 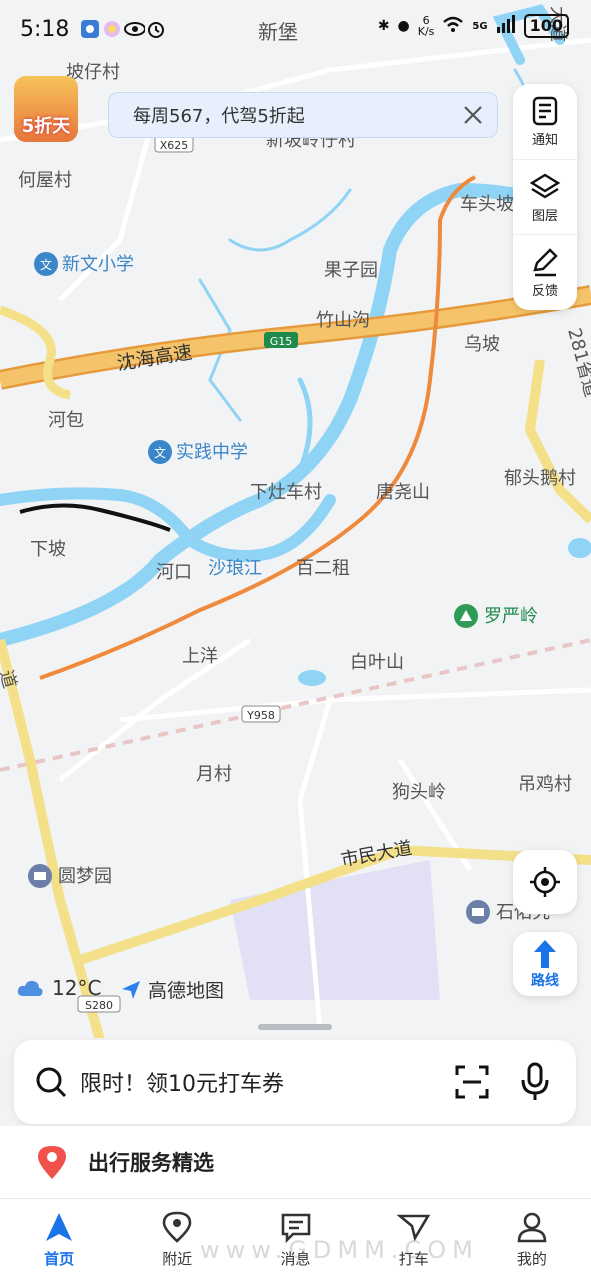 I want to click on status-bar: 5:18 新堡 ✱ ● 6 K/s 5G 100, so click(x=295, y=29).